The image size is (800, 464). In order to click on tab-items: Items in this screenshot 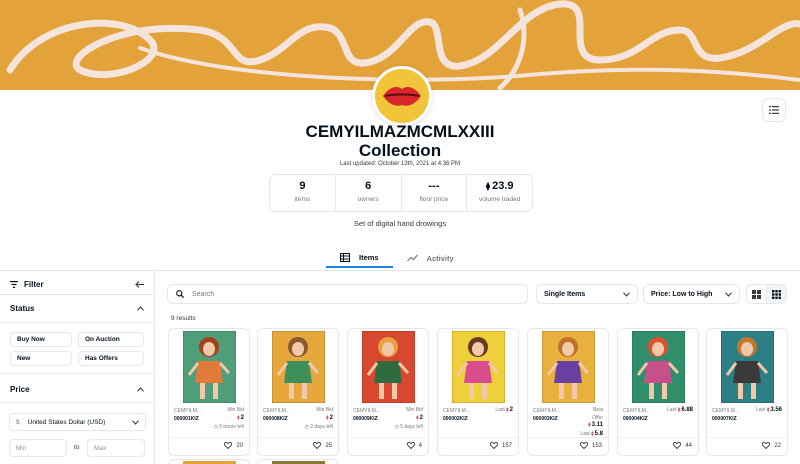, I will do `click(359, 258)`.